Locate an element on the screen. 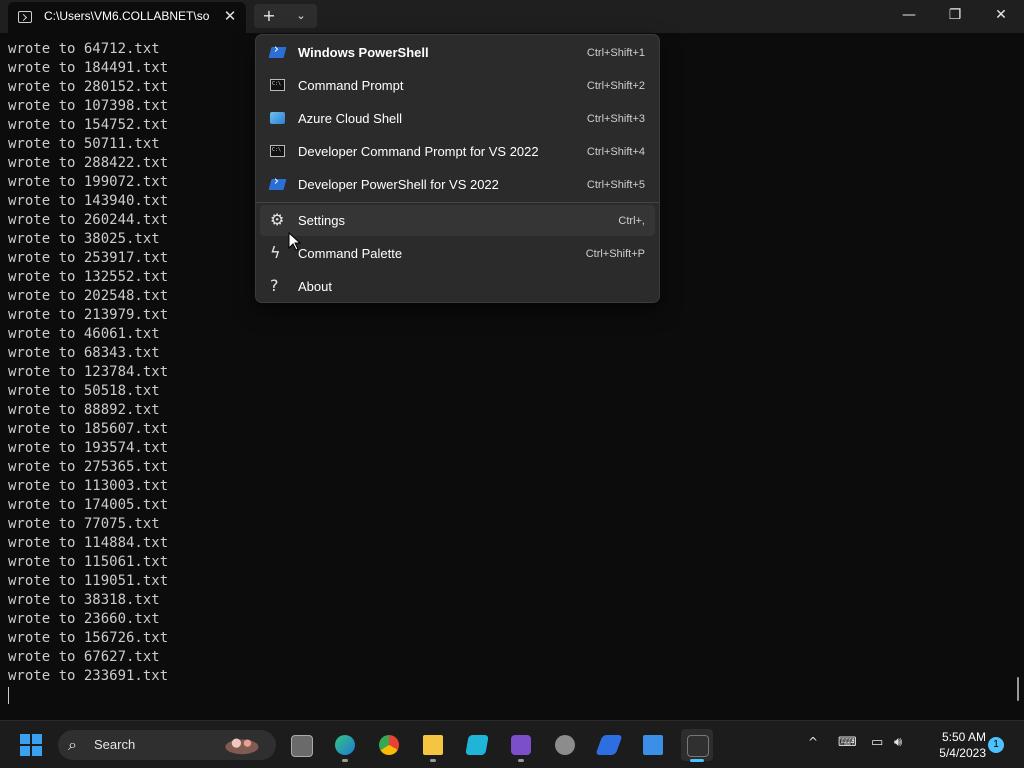 The image size is (1024, 768). tab-title: C:\Users\VM6.COLLABNET\so is located at coordinates (127, 16).